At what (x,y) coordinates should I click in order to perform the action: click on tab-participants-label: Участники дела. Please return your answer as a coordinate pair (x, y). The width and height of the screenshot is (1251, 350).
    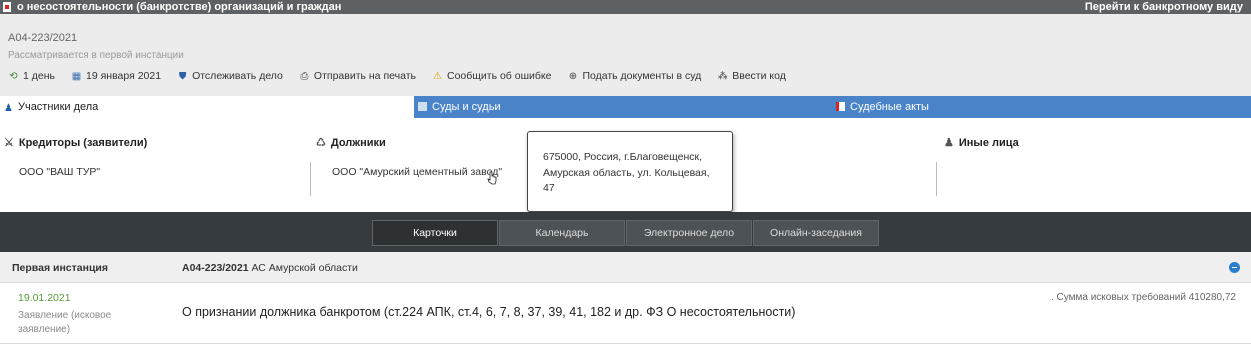
    Looking at the image, I should click on (58, 107).